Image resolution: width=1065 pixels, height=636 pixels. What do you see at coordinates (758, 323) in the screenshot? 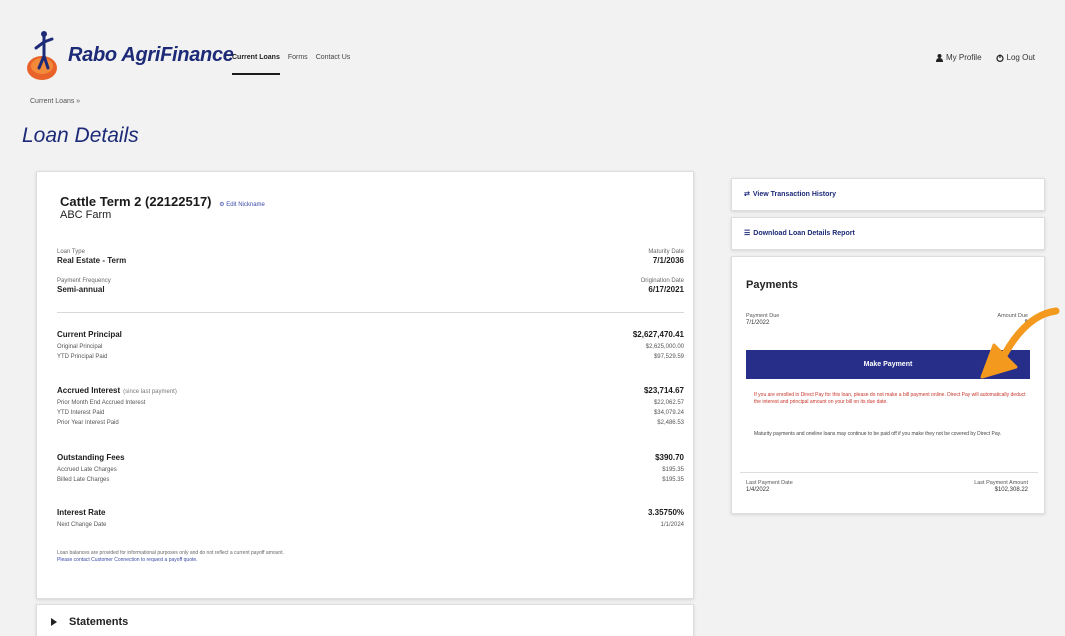
I see `payment-due-value: 7/1/2022` at bounding box center [758, 323].